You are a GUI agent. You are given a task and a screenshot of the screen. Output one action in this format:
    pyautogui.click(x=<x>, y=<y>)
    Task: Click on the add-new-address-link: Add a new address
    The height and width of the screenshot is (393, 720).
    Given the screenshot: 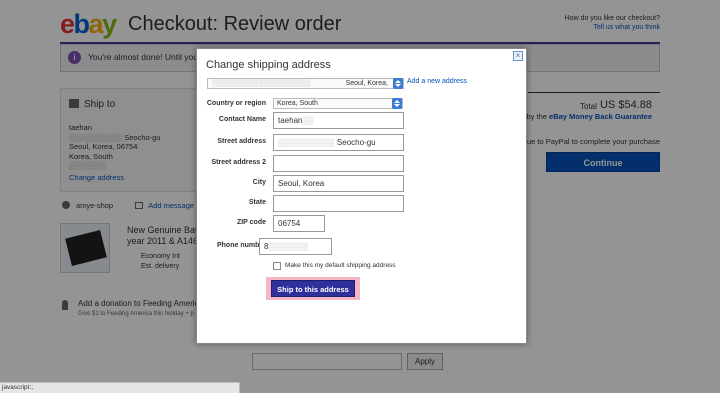 What is the action you would take?
    pyautogui.click(x=437, y=81)
    